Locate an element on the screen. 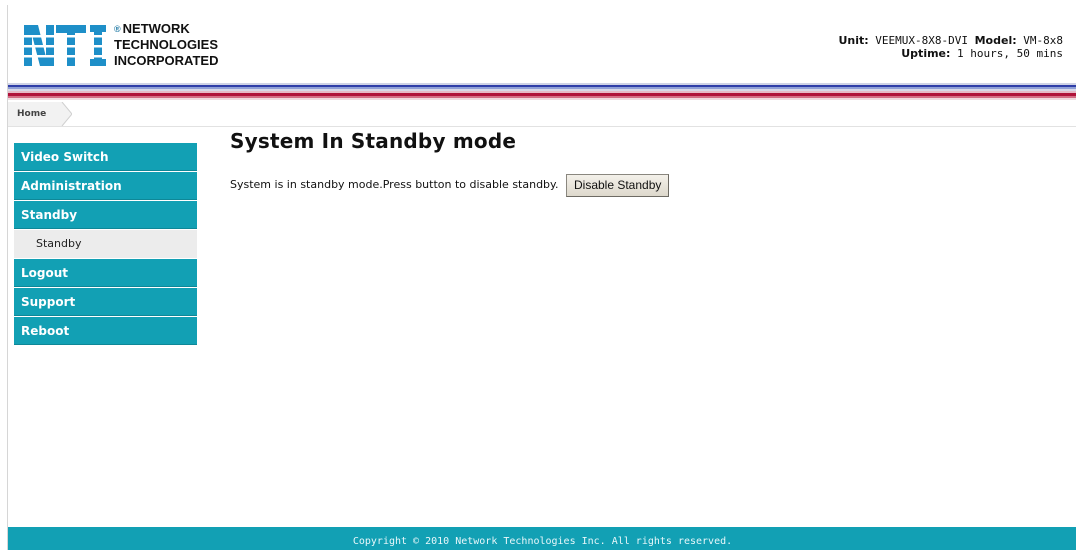  sidebar-subitem-standby: Standby is located at coordinates (105, 244).